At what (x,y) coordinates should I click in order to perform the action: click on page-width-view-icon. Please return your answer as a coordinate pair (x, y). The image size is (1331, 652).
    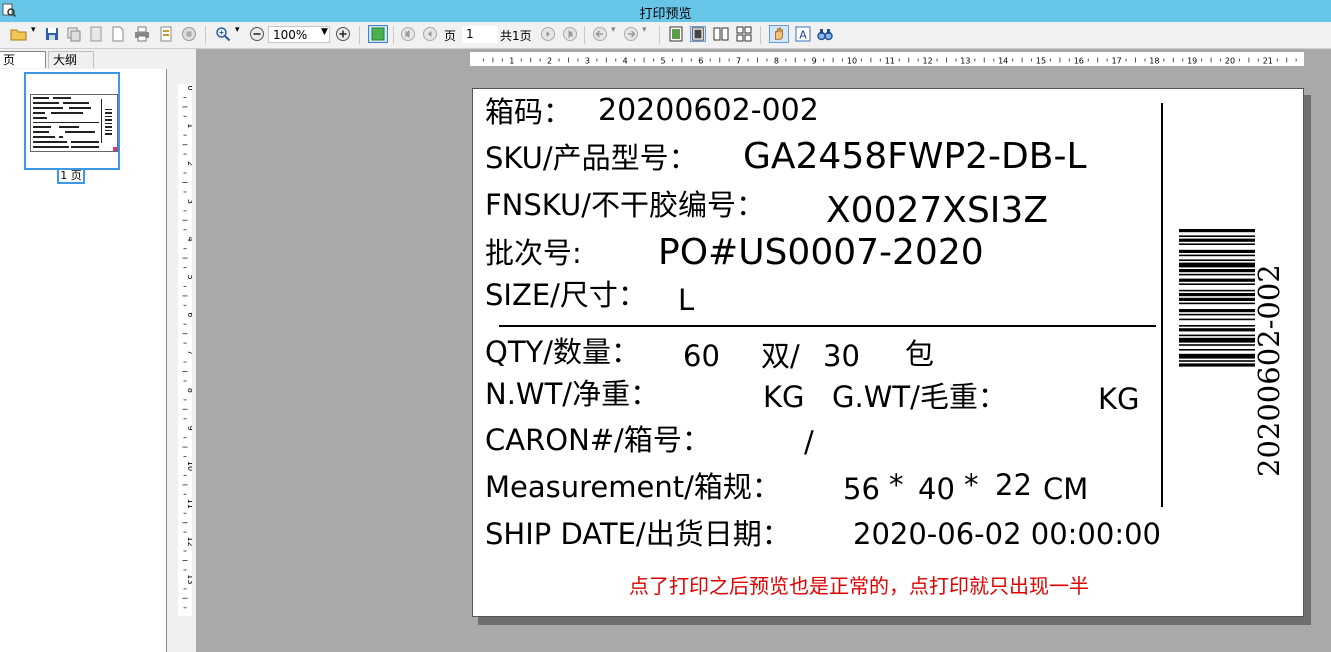
    Looking at the image, I should click on (698, 34).